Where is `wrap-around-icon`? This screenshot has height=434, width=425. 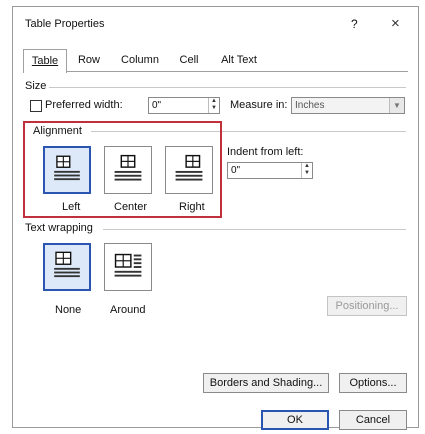 wrap-around-icon is located at coordinates (128, 265).